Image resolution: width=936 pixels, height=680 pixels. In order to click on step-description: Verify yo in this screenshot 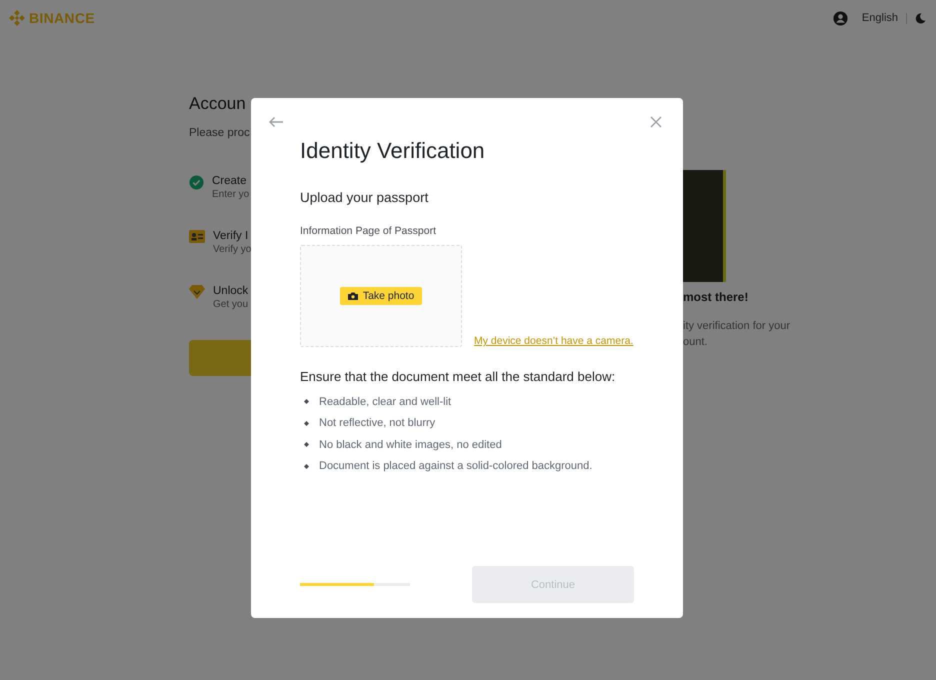, I will do `click(232, 249)`.